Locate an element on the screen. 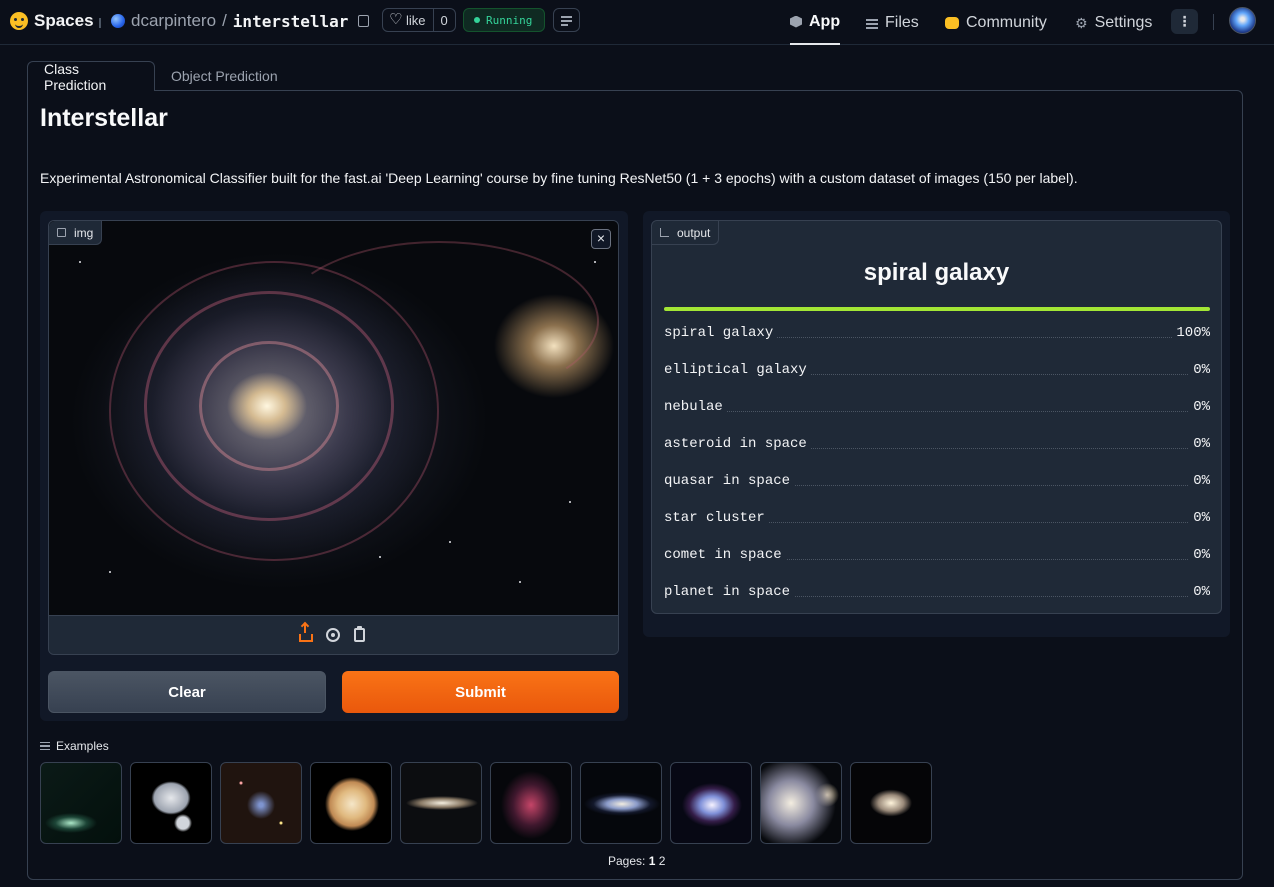 This screenshot has height=887, width=1274. confidence-label: nebulae is located at coordinates (695, 407).